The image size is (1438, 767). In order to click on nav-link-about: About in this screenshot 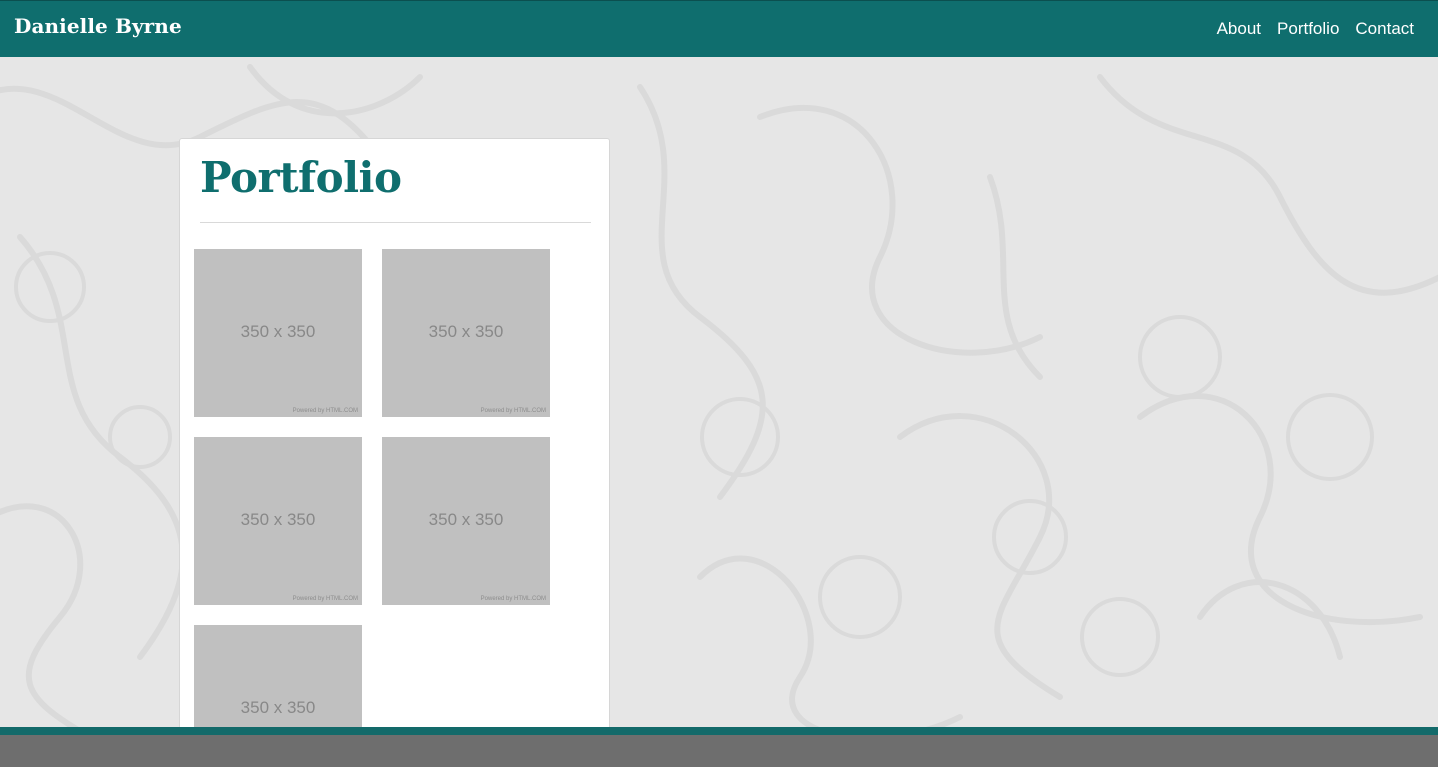, I will do `click(1239, 29)`.